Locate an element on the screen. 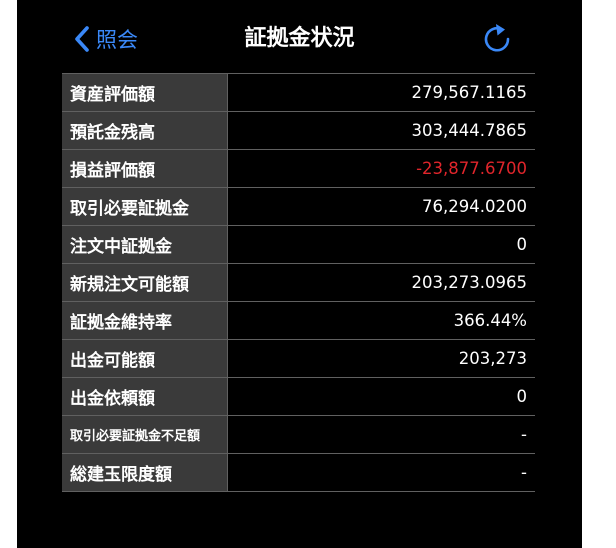 The height and width of the screenshot is (548, 616). row-label: 注文中証拠金 is located at coordinates (145, 244).